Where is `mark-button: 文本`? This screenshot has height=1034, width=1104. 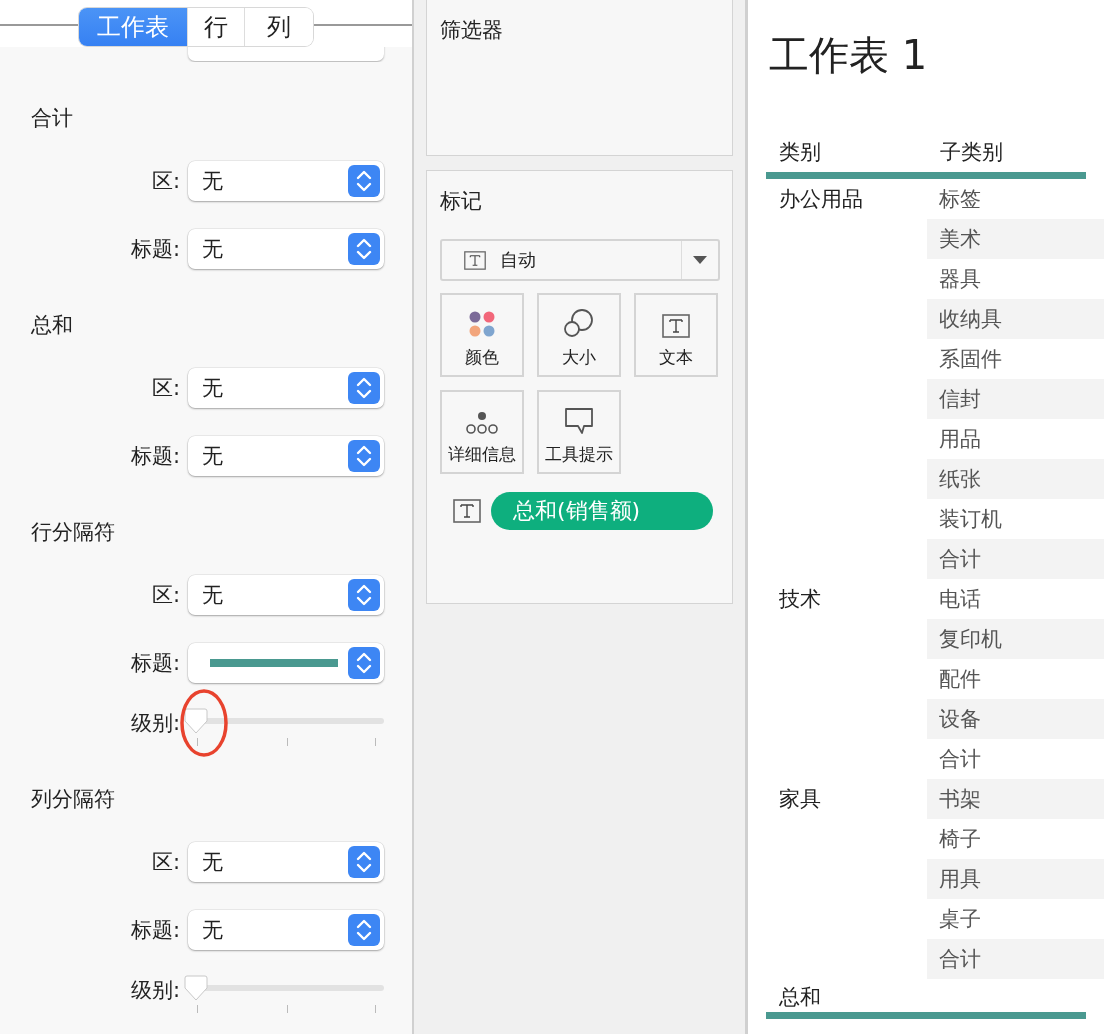 mark-button: 文本 is located at coordinates (676, 335).